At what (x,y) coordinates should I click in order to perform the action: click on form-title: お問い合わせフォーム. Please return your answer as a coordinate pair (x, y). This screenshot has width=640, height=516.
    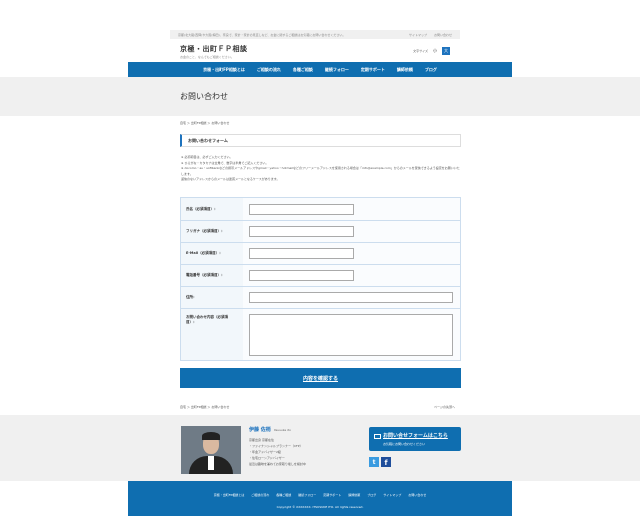
    Looking at the image, I should click on (320, 140).